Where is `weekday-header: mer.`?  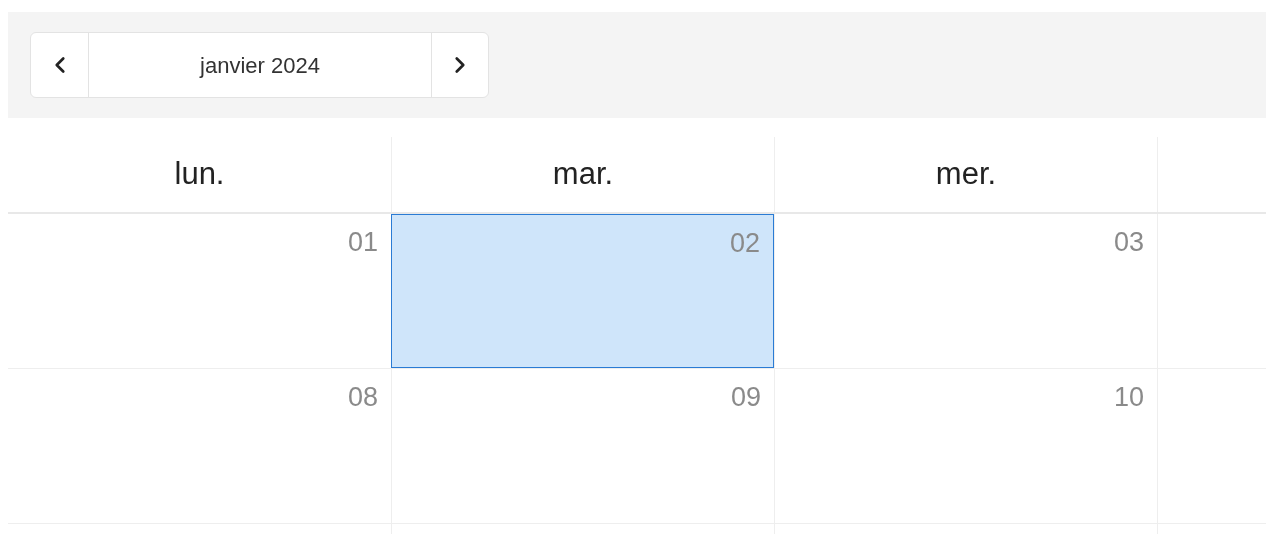 weekday-header: mer. is located at coordinates (966, 174).